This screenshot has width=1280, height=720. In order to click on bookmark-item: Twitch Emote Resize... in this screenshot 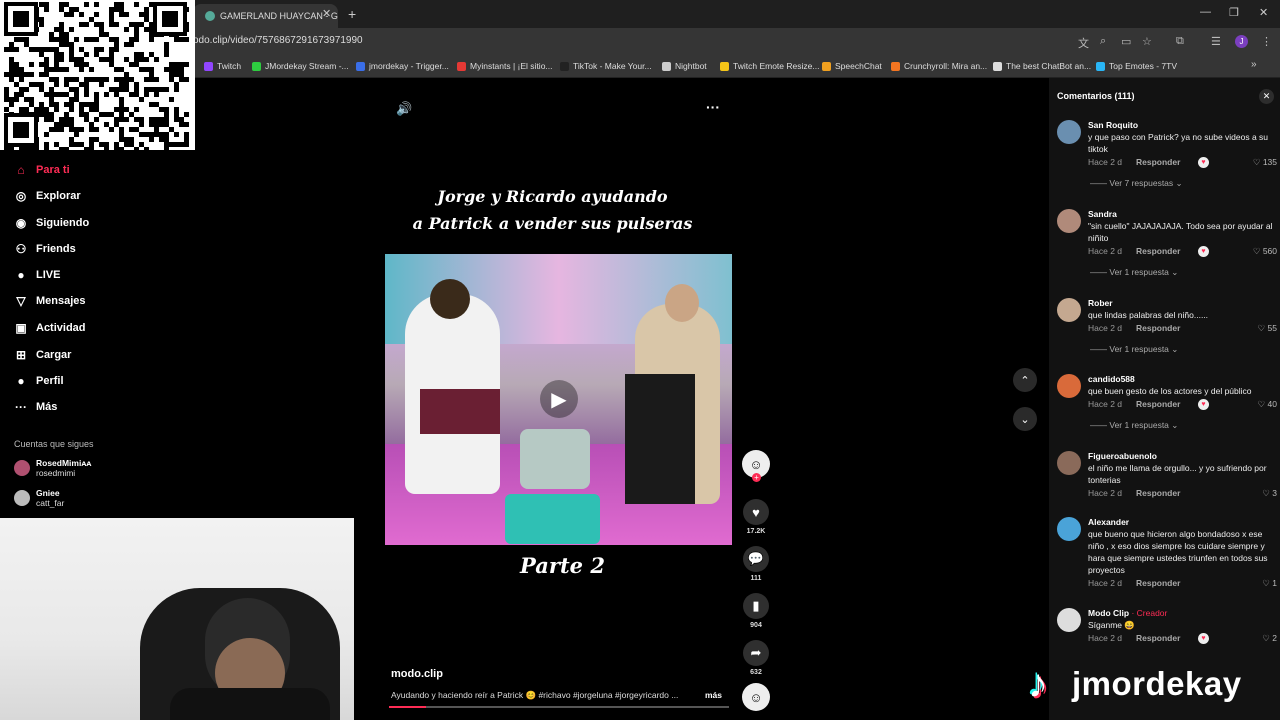, I will do `click(769, 66)`.